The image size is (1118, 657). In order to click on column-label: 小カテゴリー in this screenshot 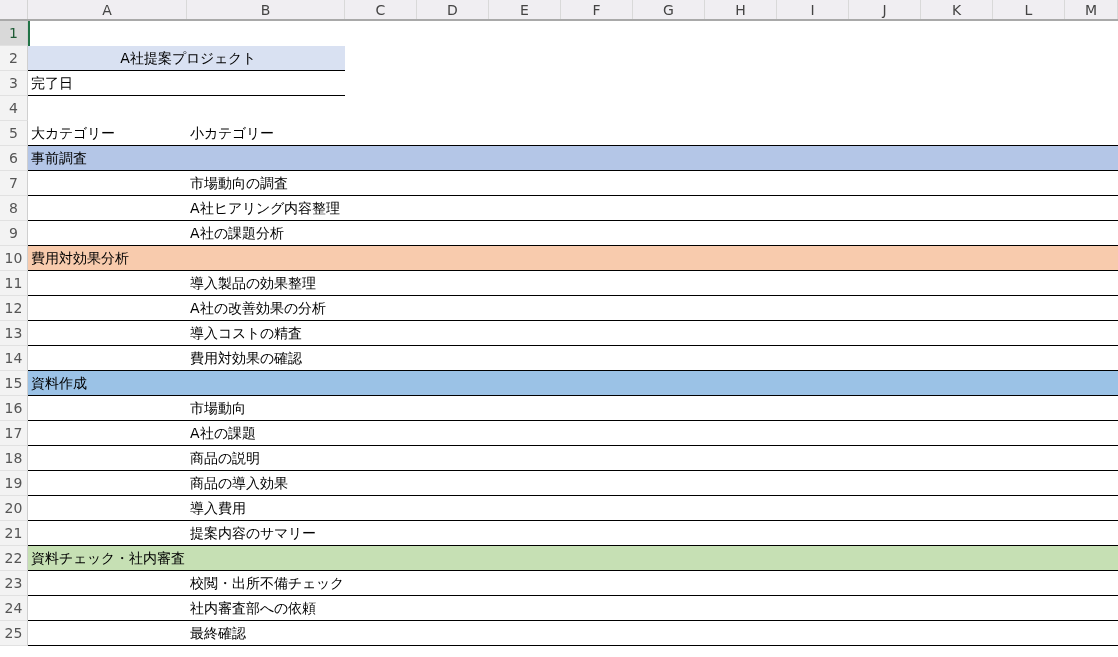, I will do `click(232, 133)`.